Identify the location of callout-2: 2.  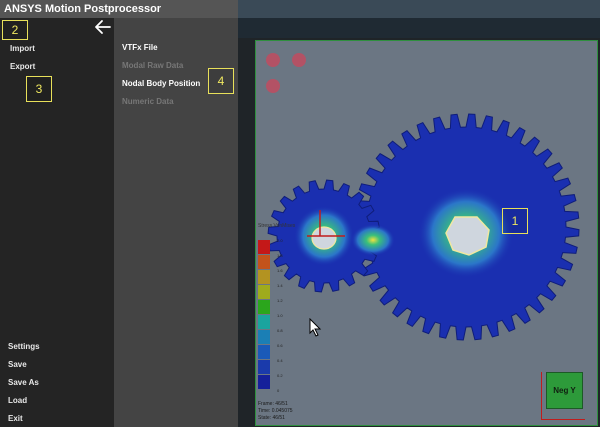
(15, 30).